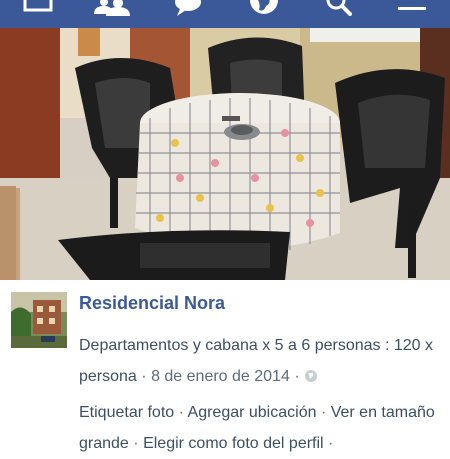  Describe the element at coordinates (188, 8) in the screenshot. I see `messages-icon` at that location.